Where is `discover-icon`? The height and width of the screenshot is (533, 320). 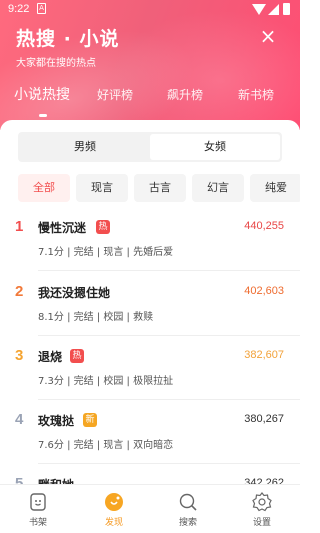
discover-icon is located at coordinates (114, 502).